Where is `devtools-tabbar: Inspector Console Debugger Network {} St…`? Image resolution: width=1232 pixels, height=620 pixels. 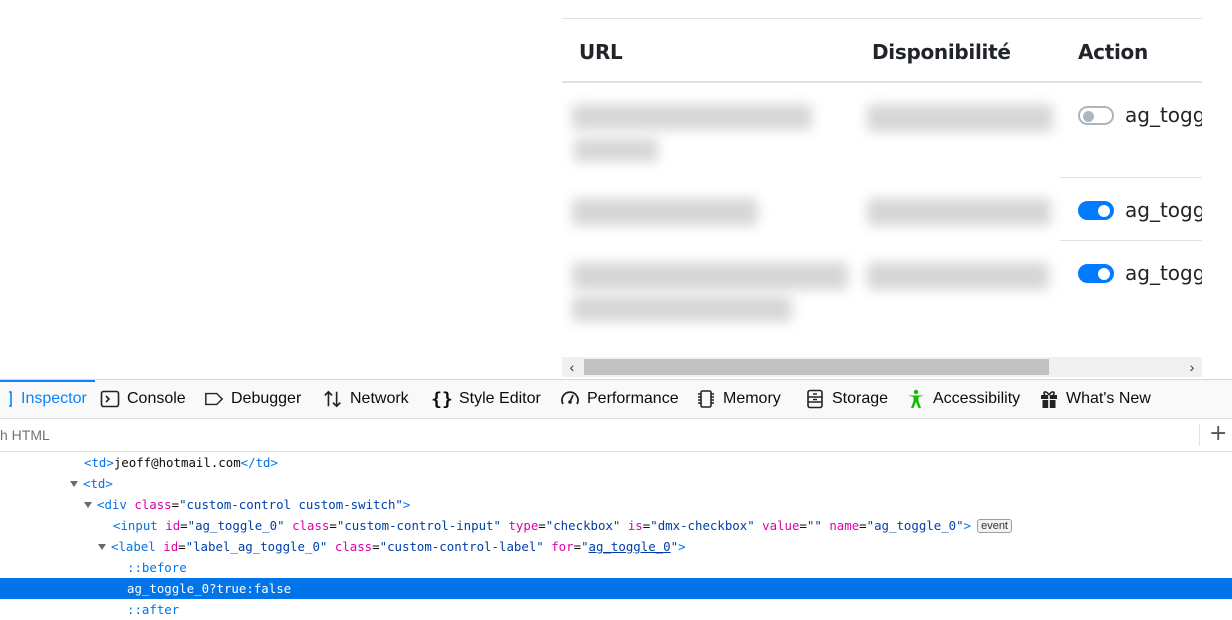 devtools-tabbar: Inspector Console Debugger Network {} St… is located at coordinates (616, 399).